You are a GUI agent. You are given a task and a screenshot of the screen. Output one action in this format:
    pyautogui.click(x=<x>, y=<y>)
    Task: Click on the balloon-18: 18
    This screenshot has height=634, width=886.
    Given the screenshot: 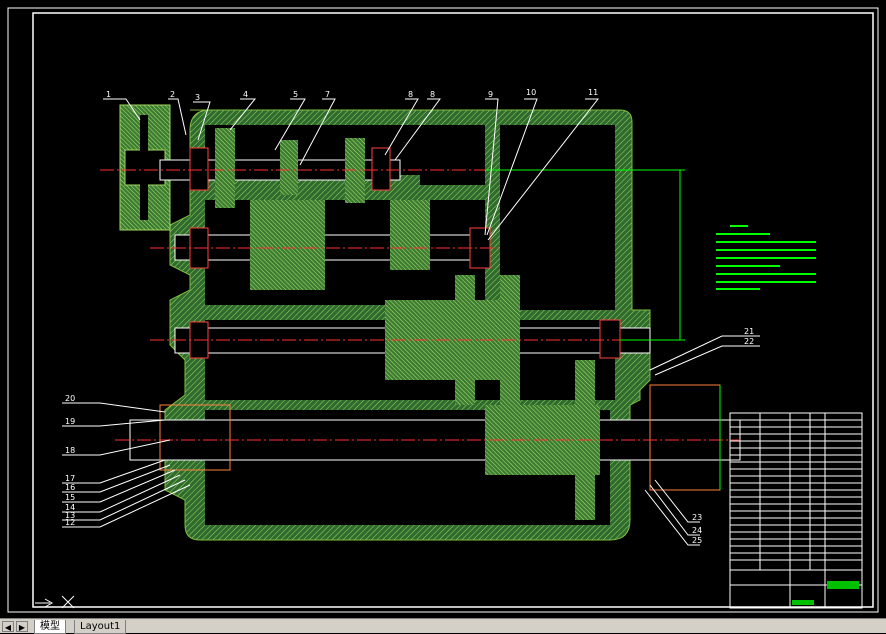 What is the action you would take?
    pyautogui.click(x=70, y=450)
    